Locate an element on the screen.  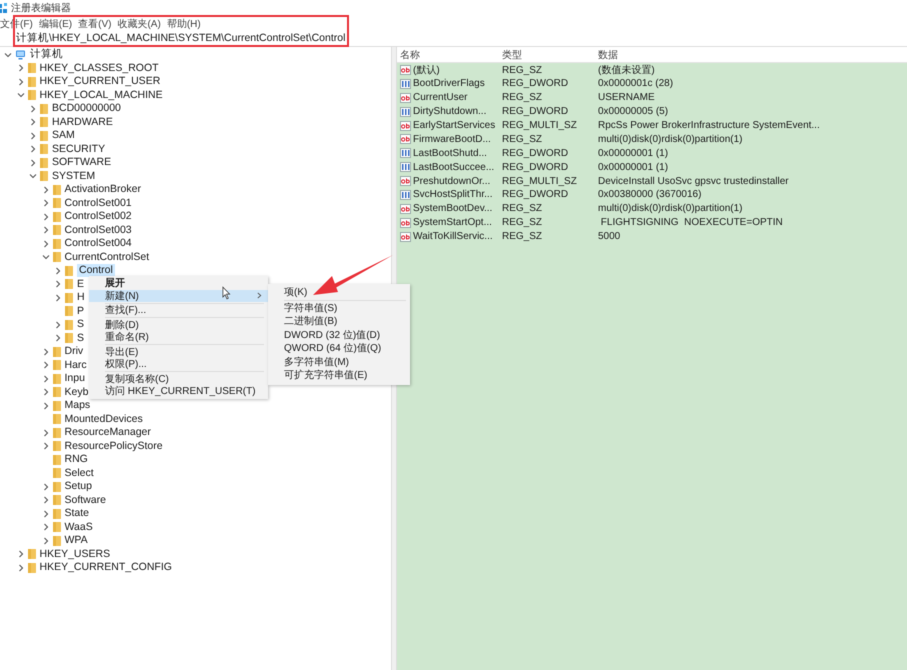
submenu-item: 二进制值(B) is located at coordinates (339, 321).